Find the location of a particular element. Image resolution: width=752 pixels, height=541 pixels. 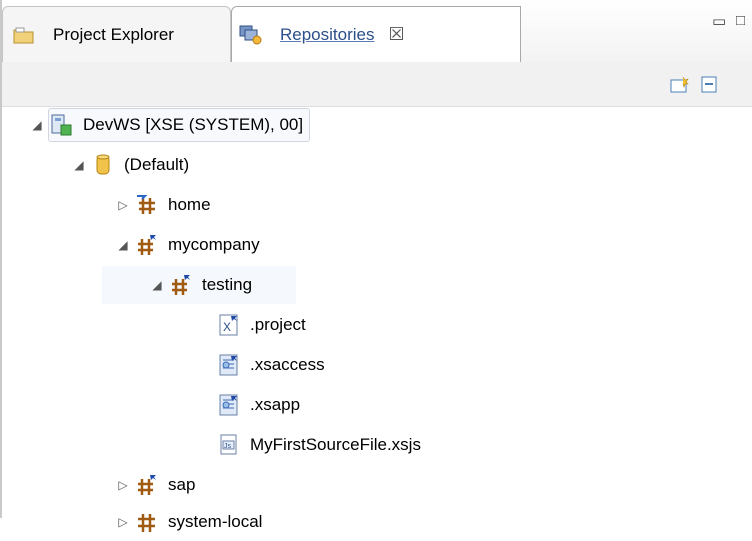

repositories-icon is located at coordinates (251, 35).